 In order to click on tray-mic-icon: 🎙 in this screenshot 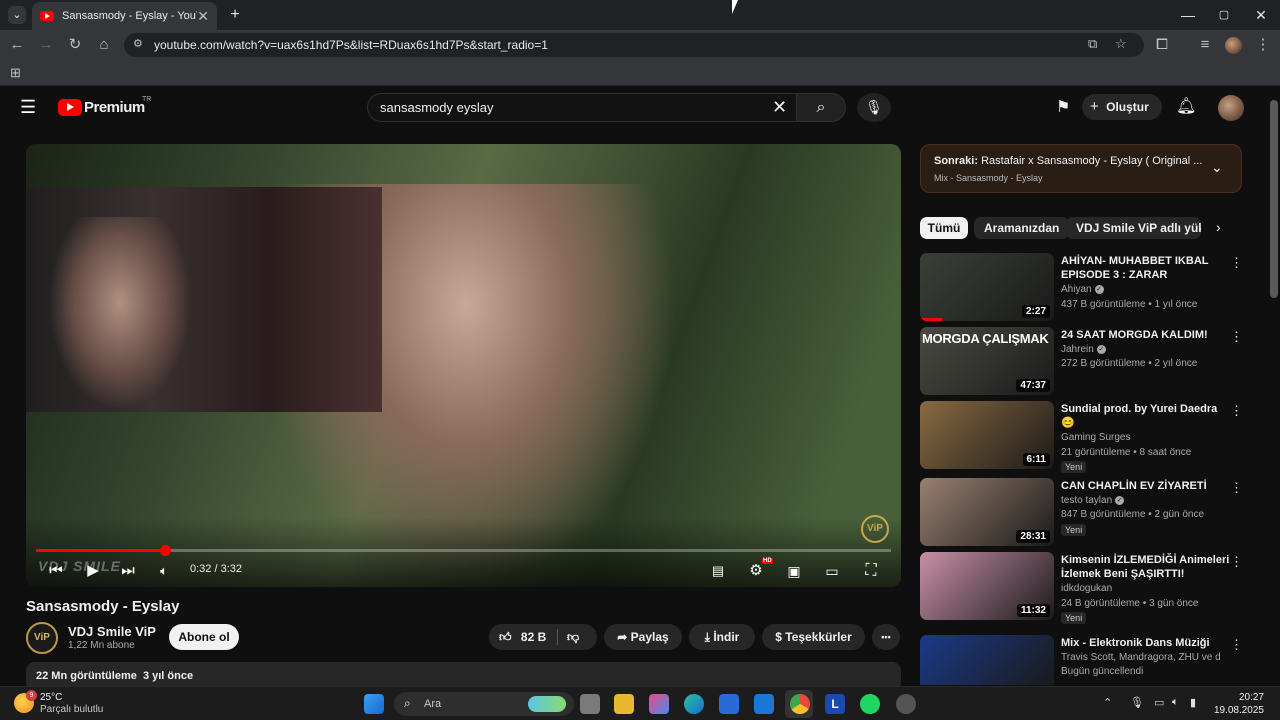, I will do `click(1137, 702)`.